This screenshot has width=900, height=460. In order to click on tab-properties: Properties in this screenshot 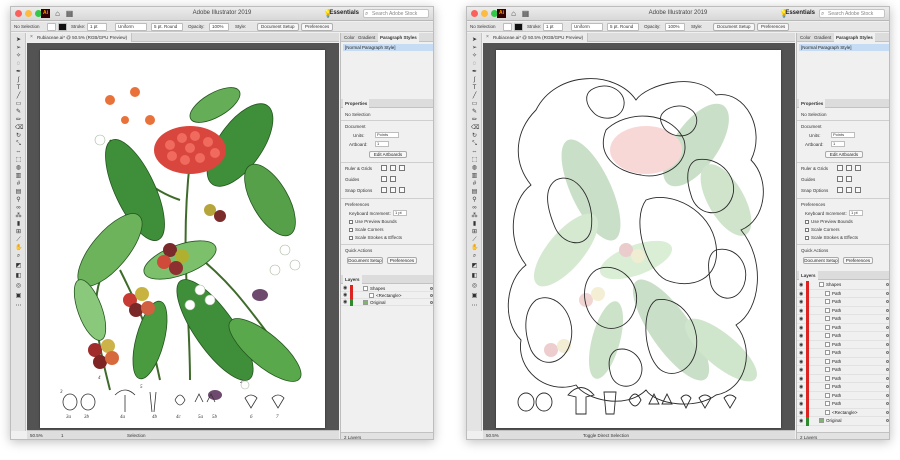, I will do `click(812, 103)`.